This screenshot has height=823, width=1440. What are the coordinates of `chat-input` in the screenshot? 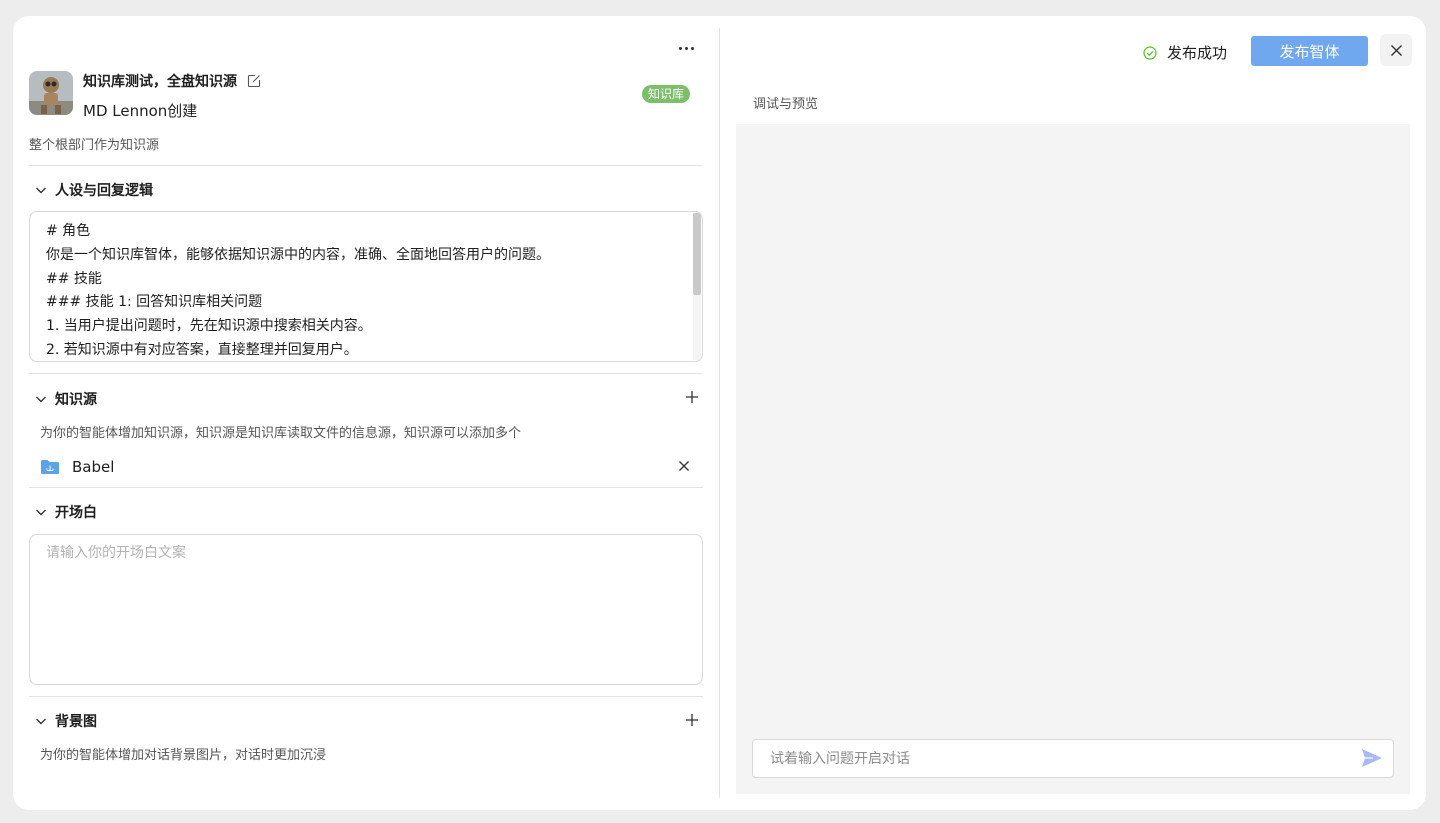 It's located at (1048, 758).